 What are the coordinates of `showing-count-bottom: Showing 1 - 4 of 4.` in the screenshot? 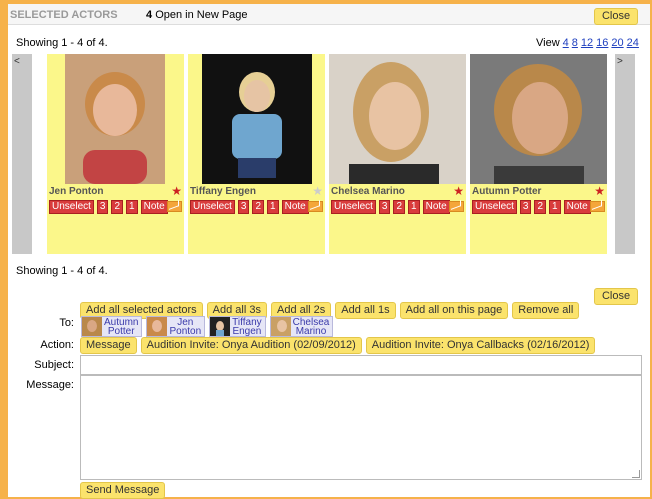 It's located at (62, 271).